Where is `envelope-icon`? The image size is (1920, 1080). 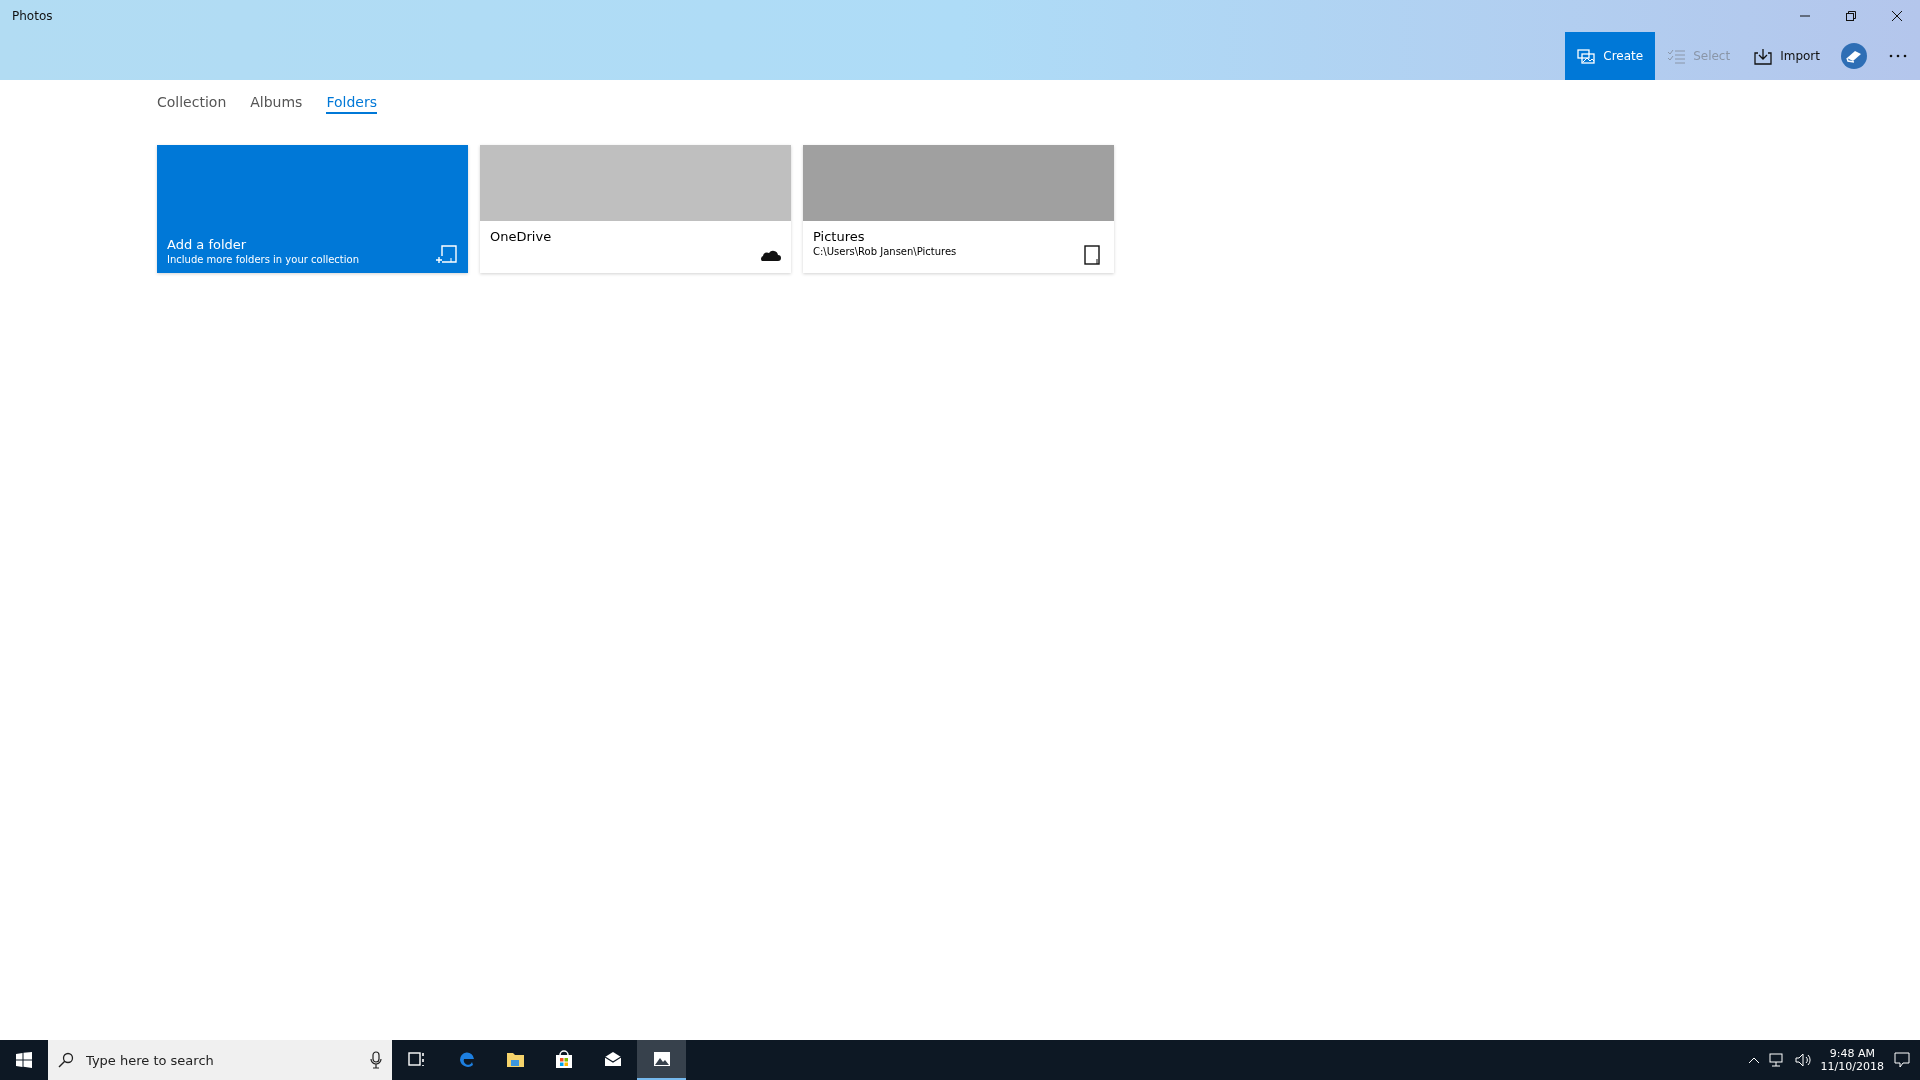 envelope-icon is located at coordinates (612, 1059).